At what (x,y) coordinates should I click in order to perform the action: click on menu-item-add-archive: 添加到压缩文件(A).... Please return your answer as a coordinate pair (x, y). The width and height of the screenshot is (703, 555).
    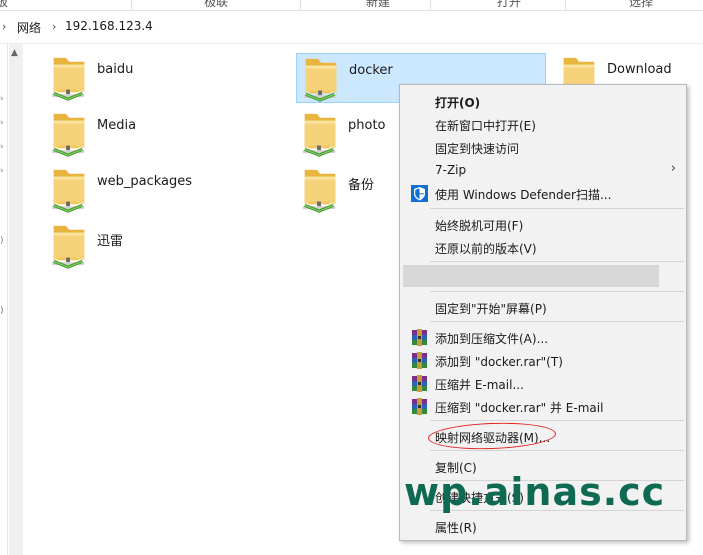
    Looking at the image, I should click on (543, 337).